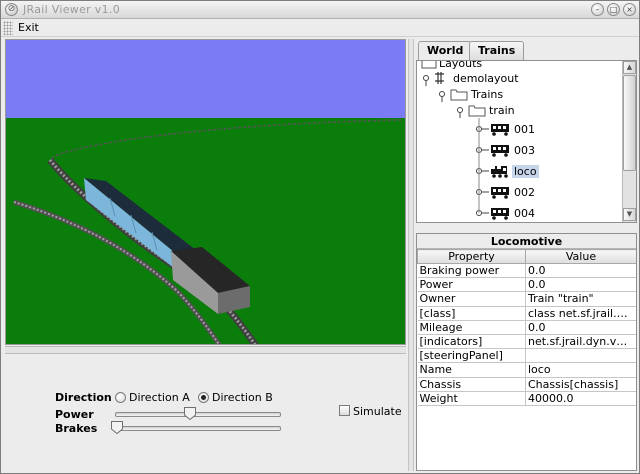  I want to click on tab-trains: Trains, so click(497, 50).